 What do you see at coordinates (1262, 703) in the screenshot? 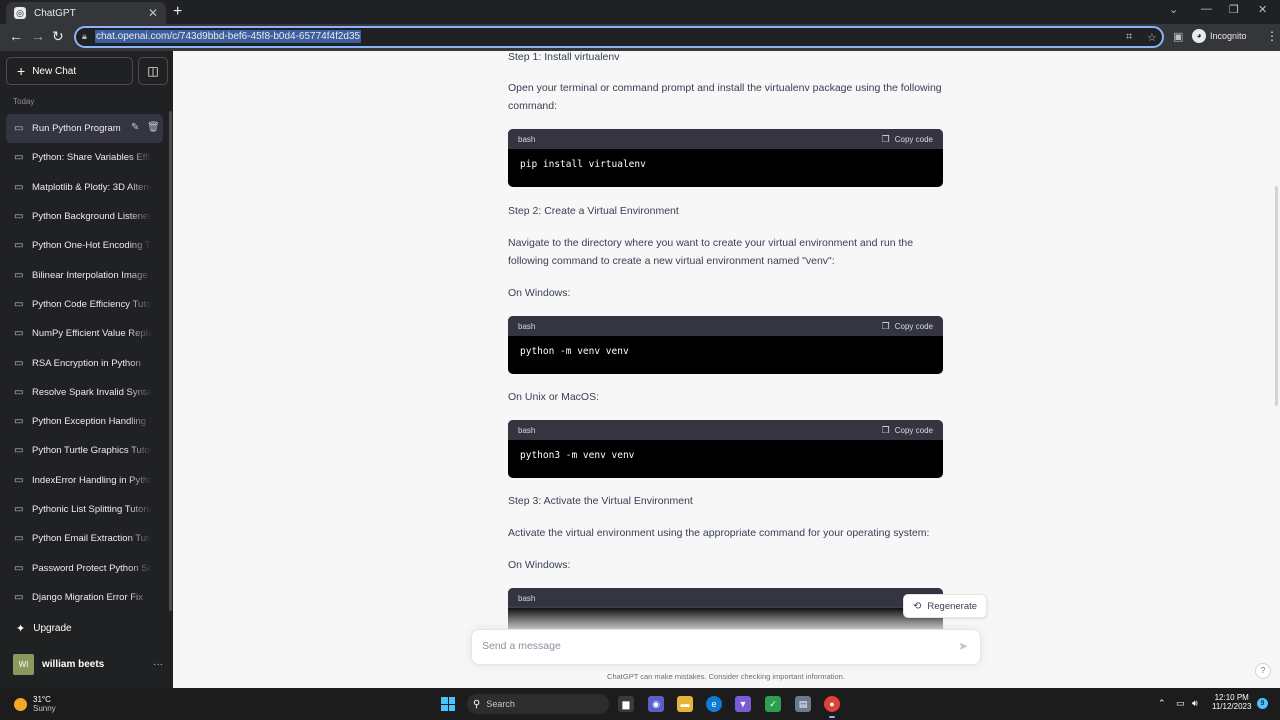
I see `notification-badge: 9` at bounding box center [1262, 703].